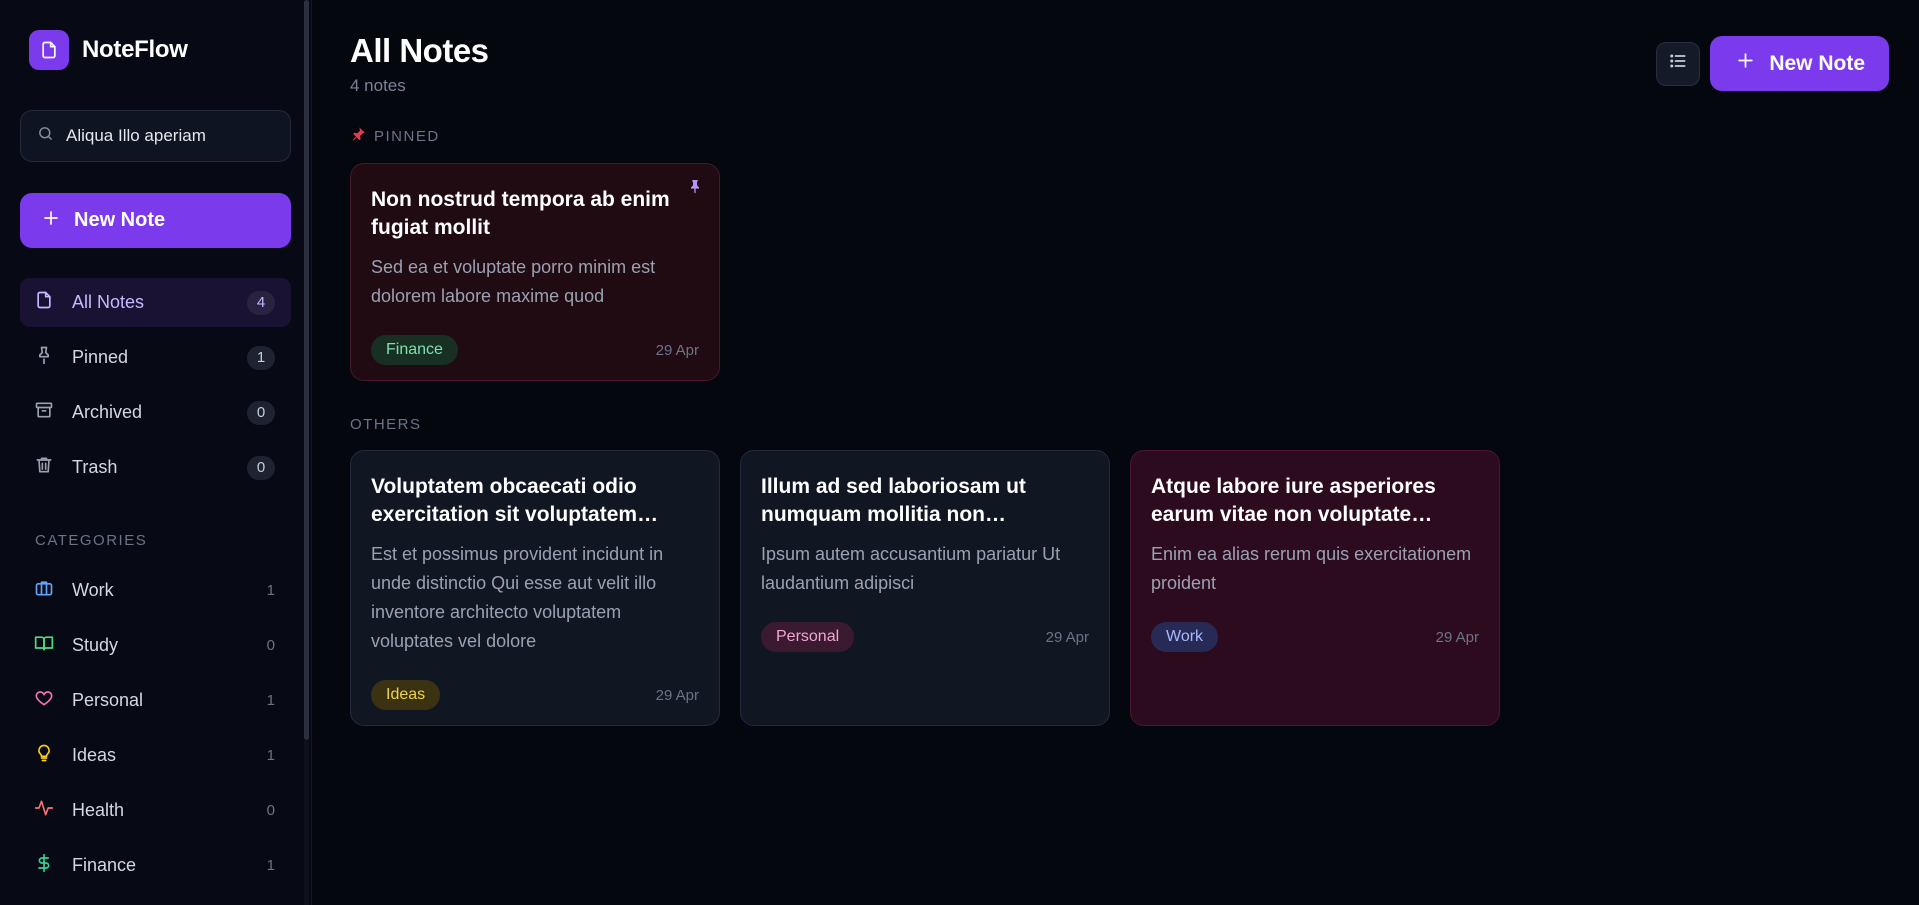  I want to click on category-study: Study 0, so click(155, 645).